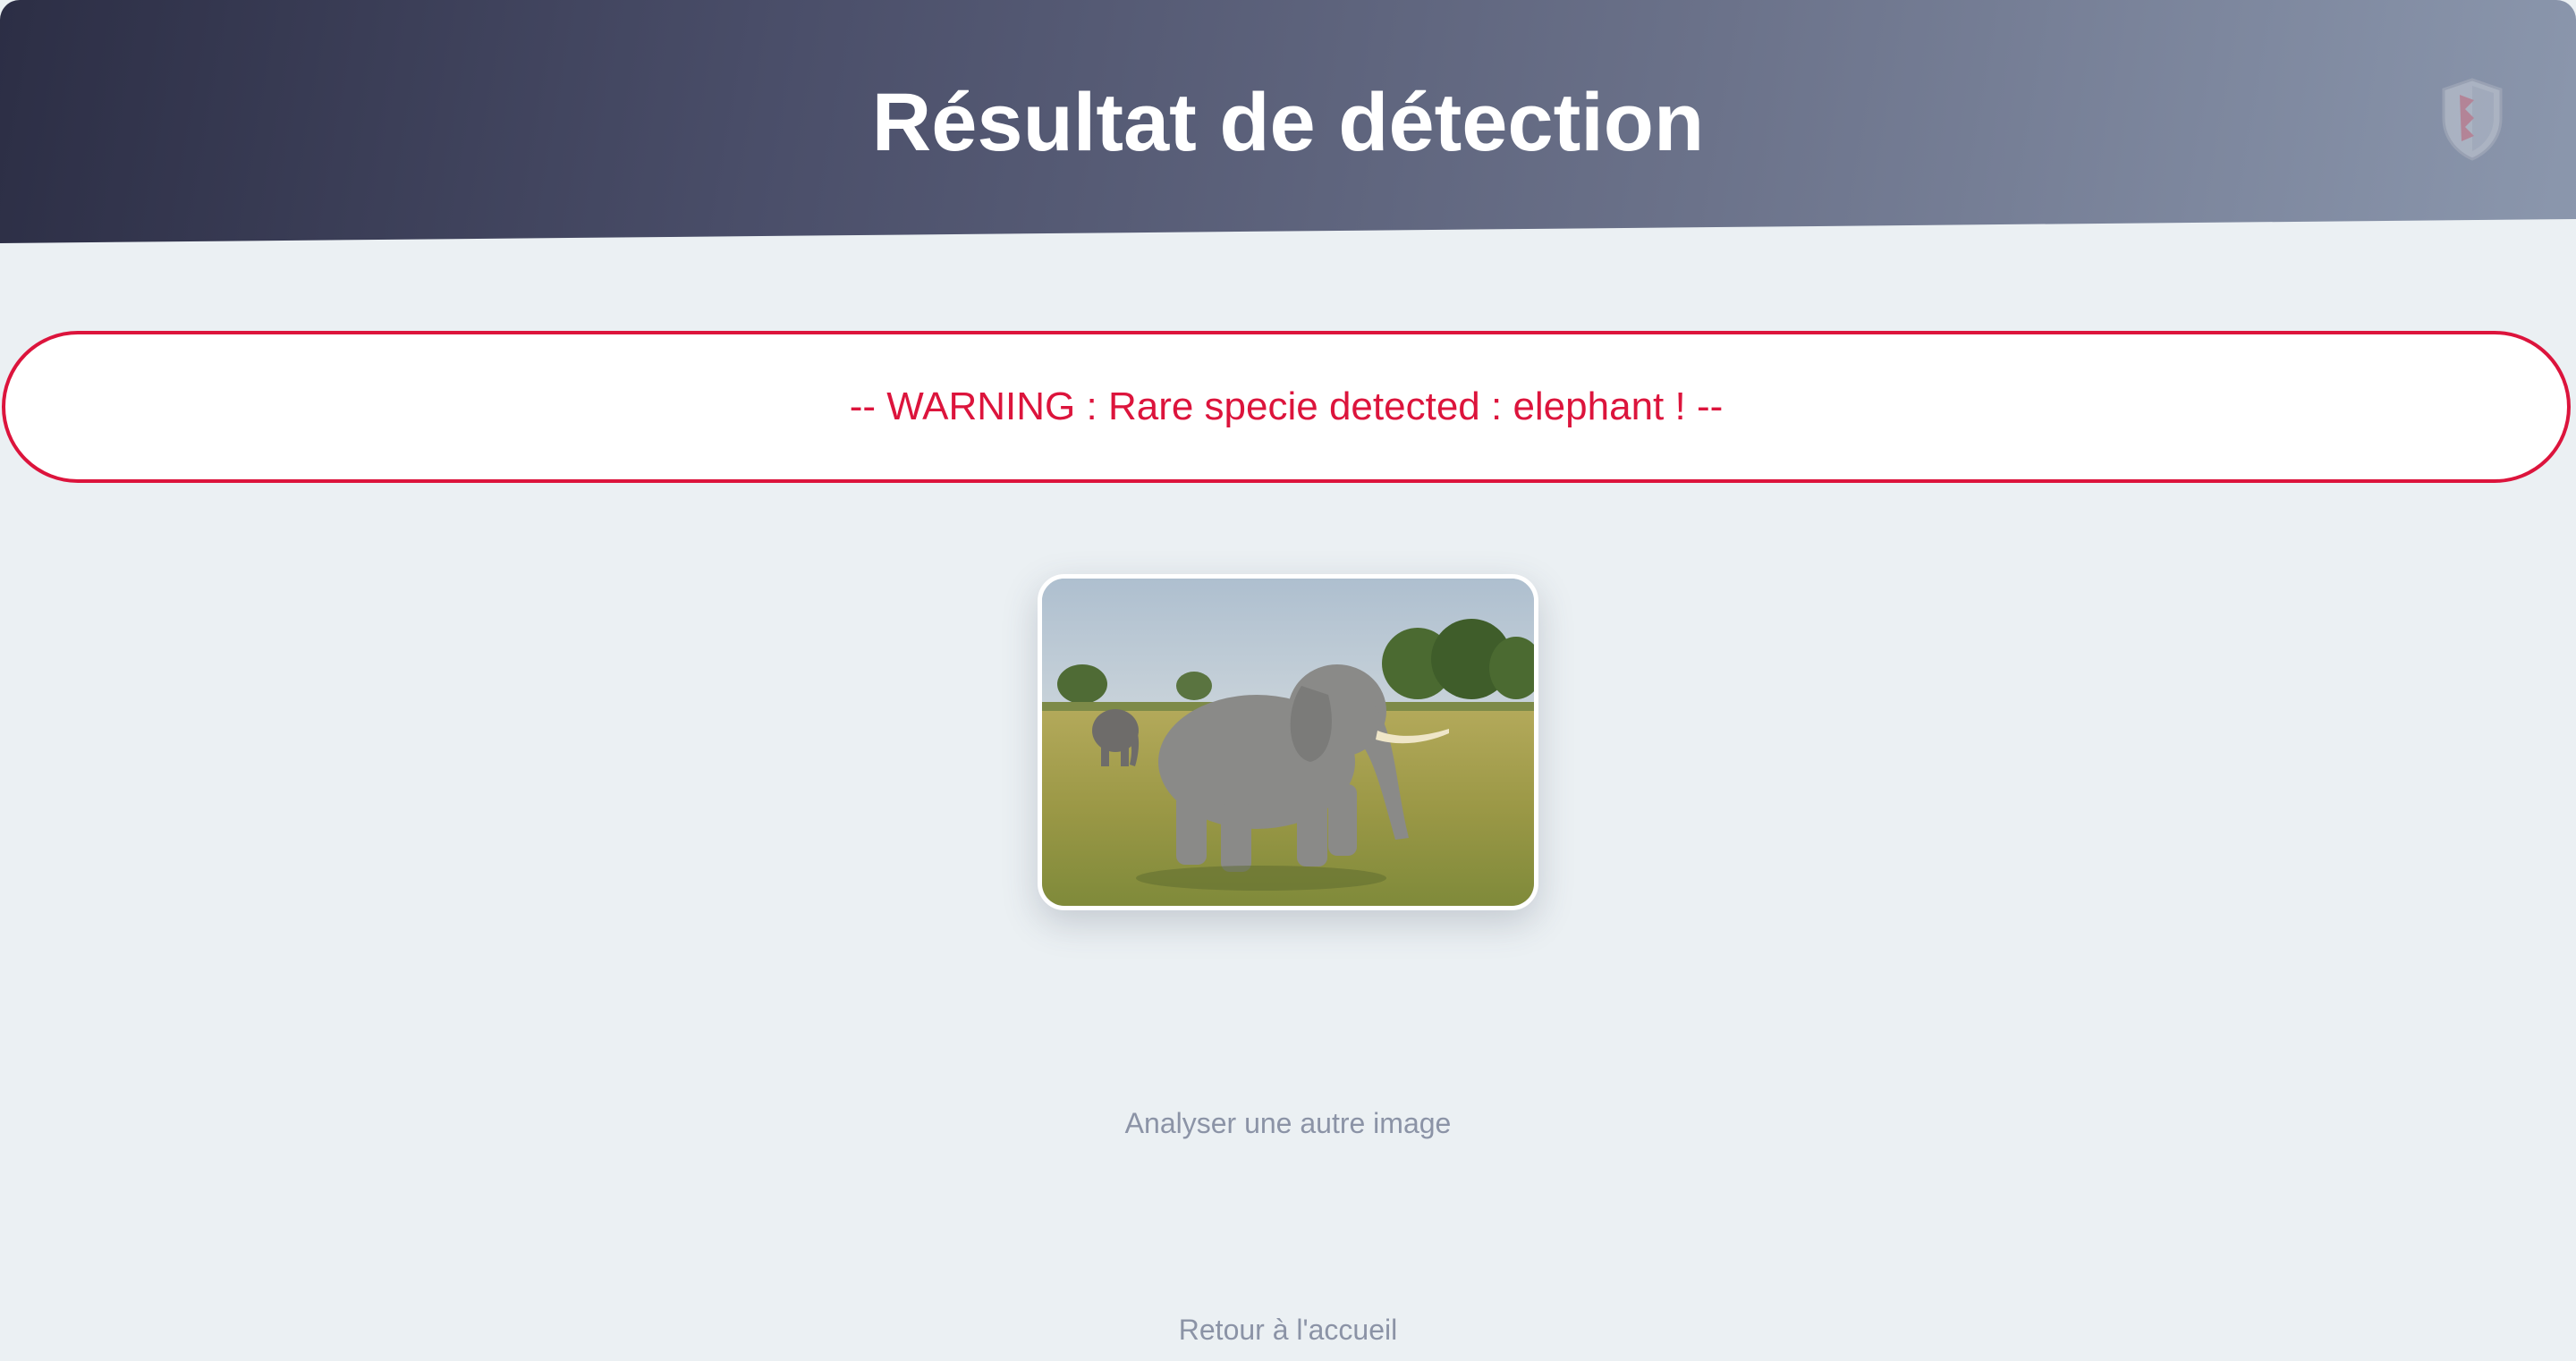 Image resolution: width=2576 pixels, height=1361 pixels. I want to click on shield-logo-icon, so click(2472, 119).